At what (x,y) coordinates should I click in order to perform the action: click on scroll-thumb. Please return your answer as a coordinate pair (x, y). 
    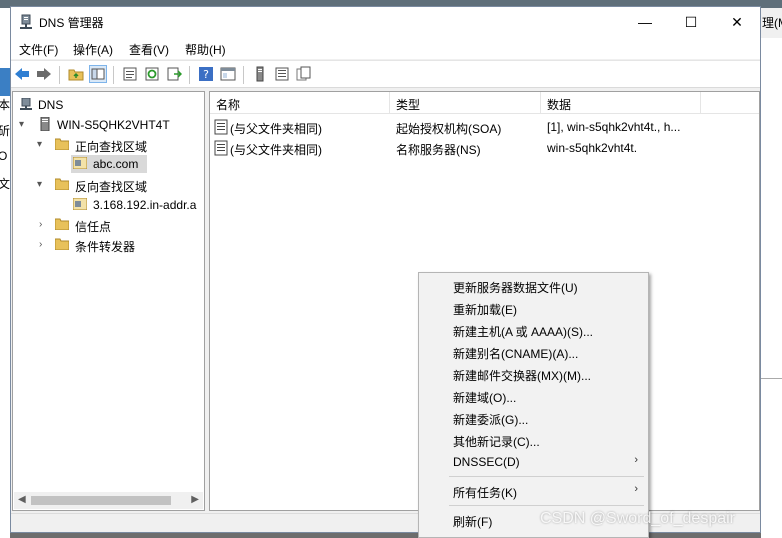
    Looking at the image, I should click on (101, 500).